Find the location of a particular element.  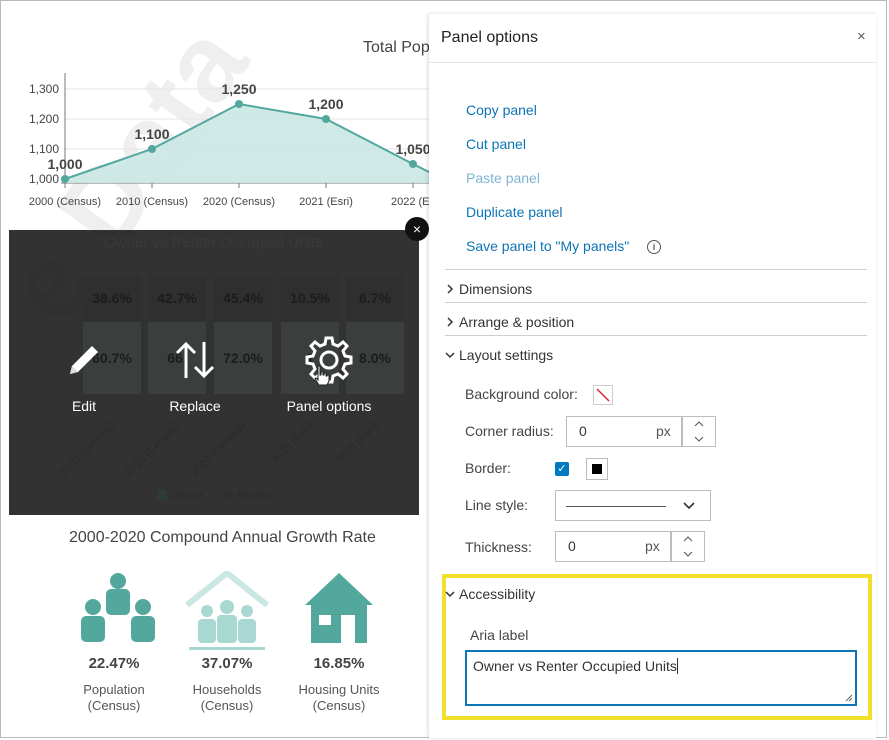

y-tick-label: 1,000 is located at coordinates (44, 179).